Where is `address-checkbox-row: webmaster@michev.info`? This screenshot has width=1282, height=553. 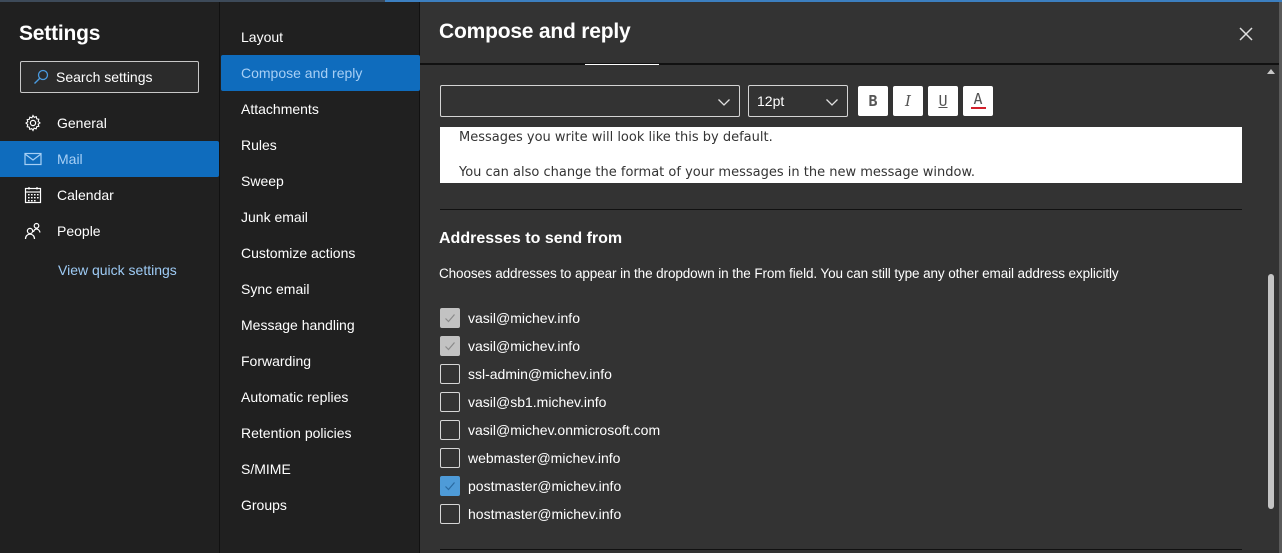 address-checkbox-row: webmaster@michev.info is located at coordinates (530, 458).